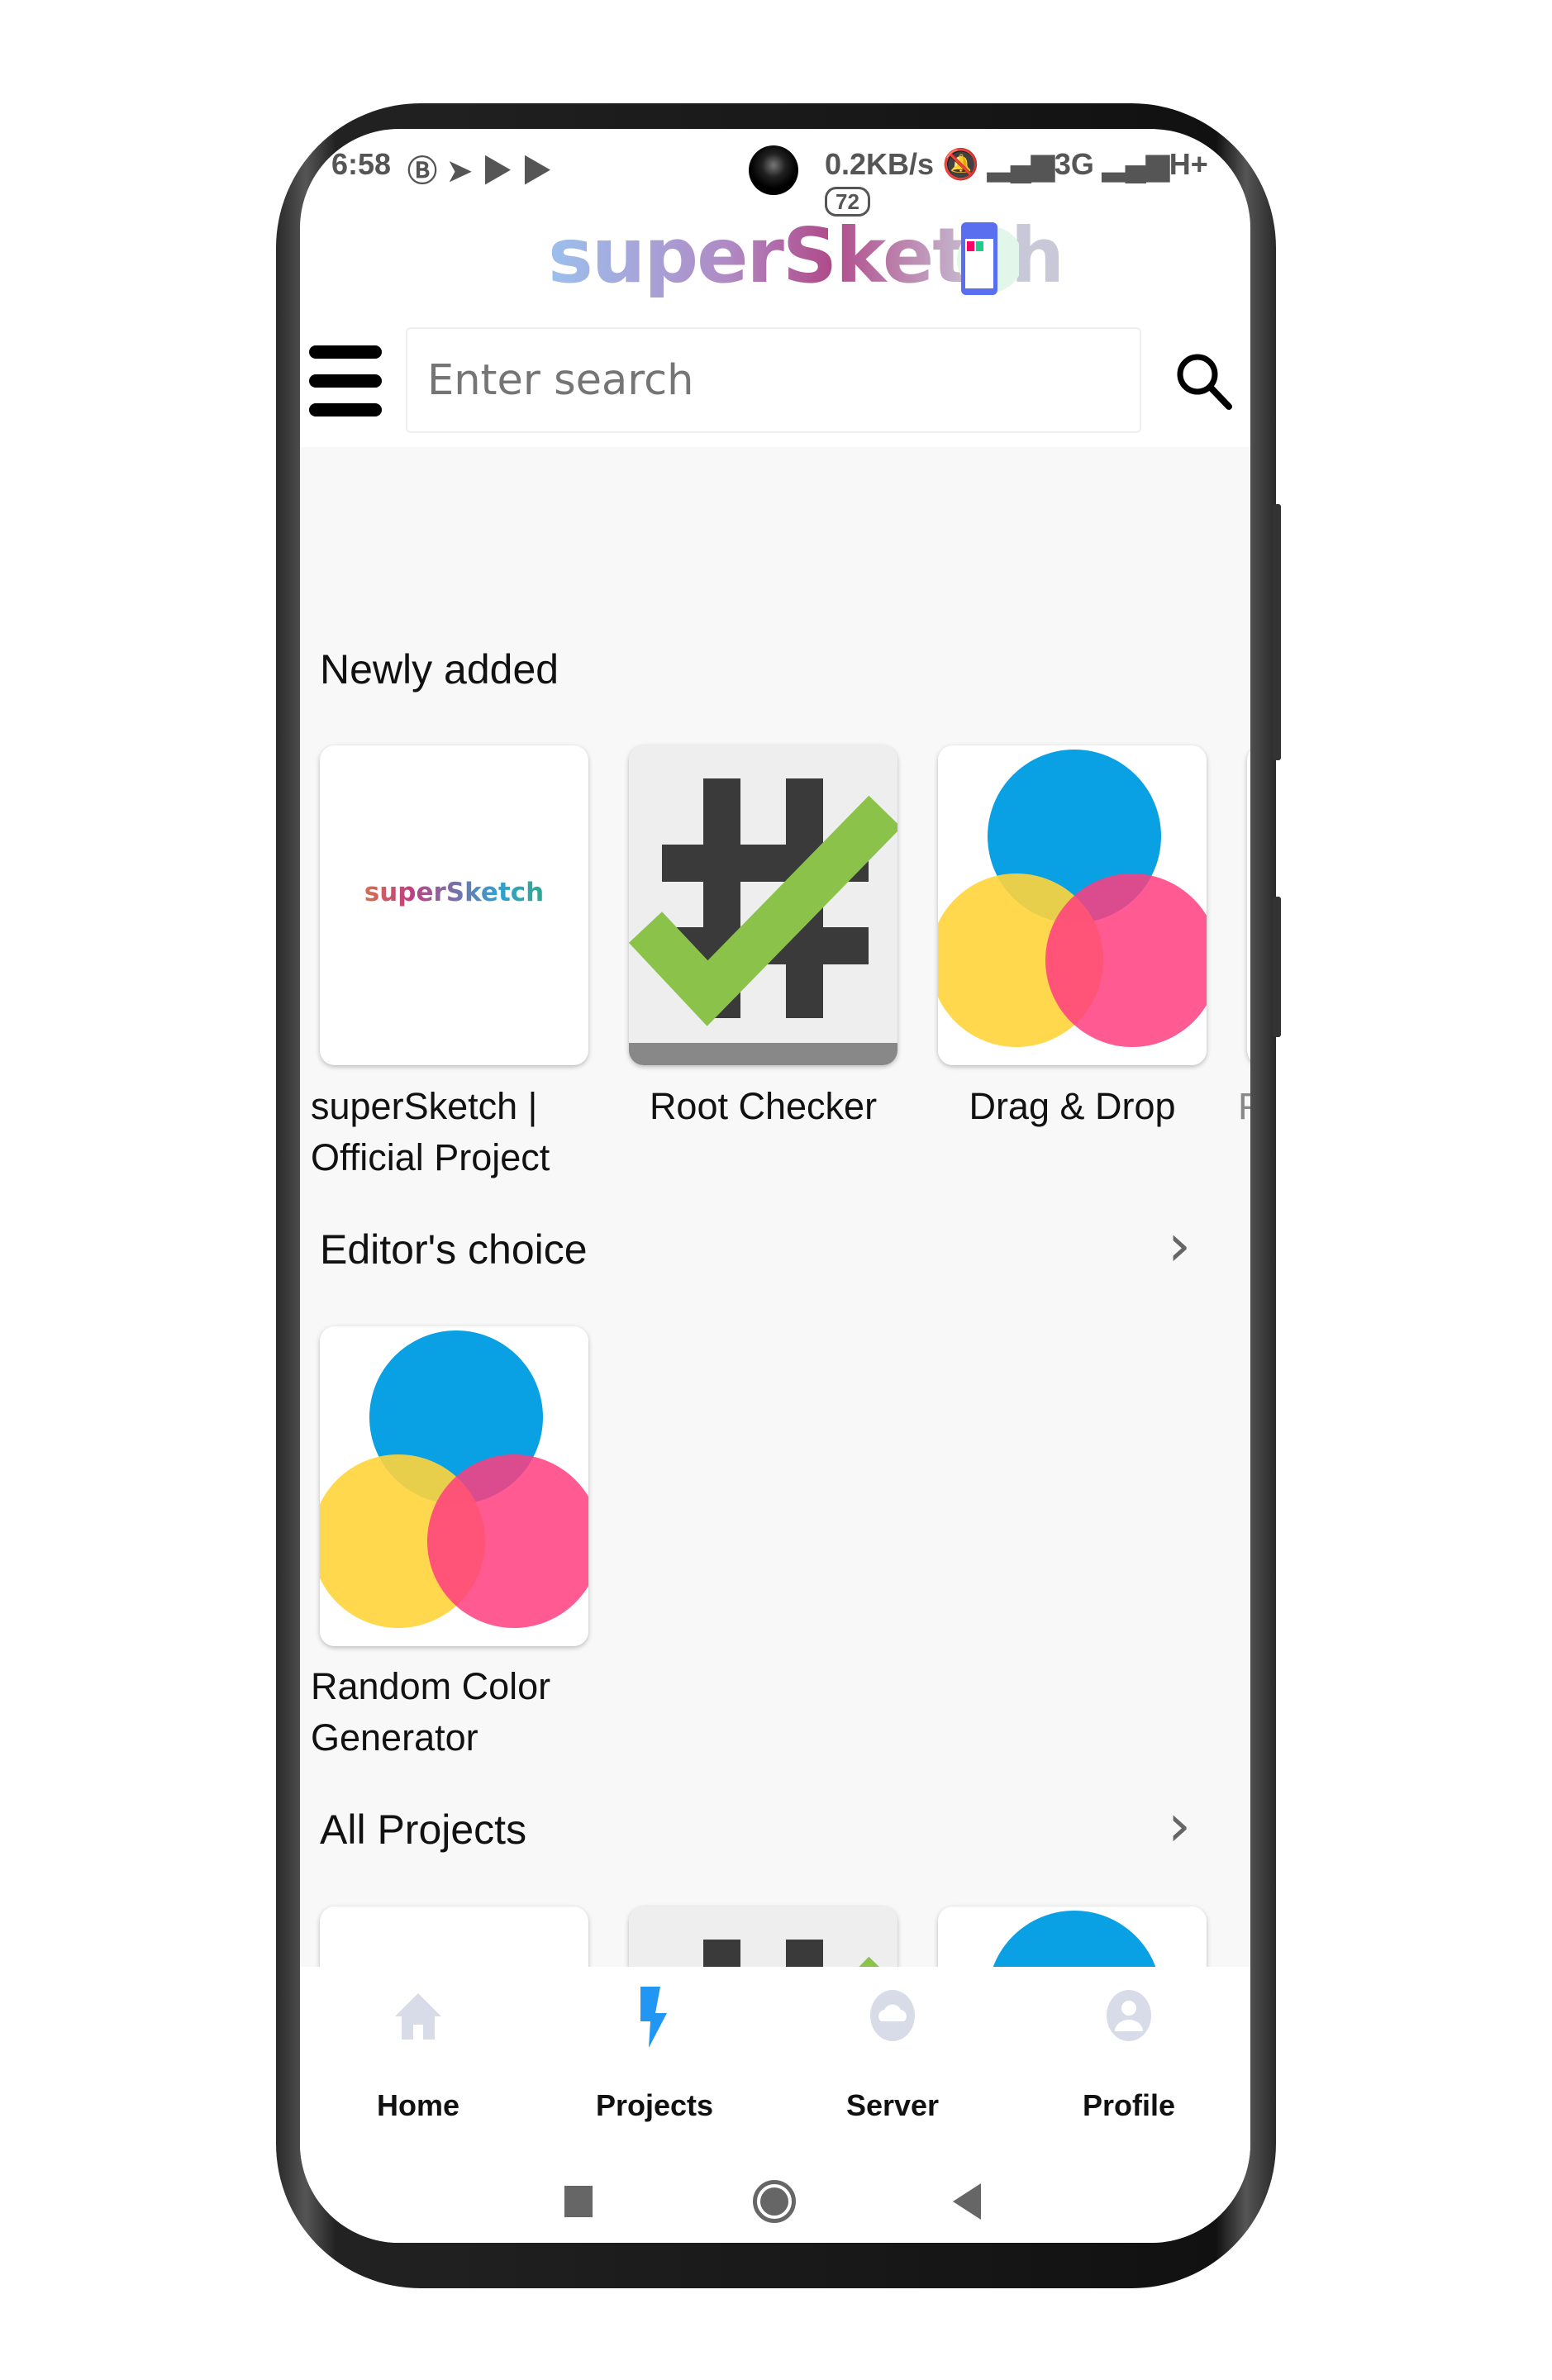 Image resolution: width=1552 pixels, height=2380 pixels. Describe the element at coordinates (361, 164) in the screenshot. I see `status-time: 6:58` at that location.